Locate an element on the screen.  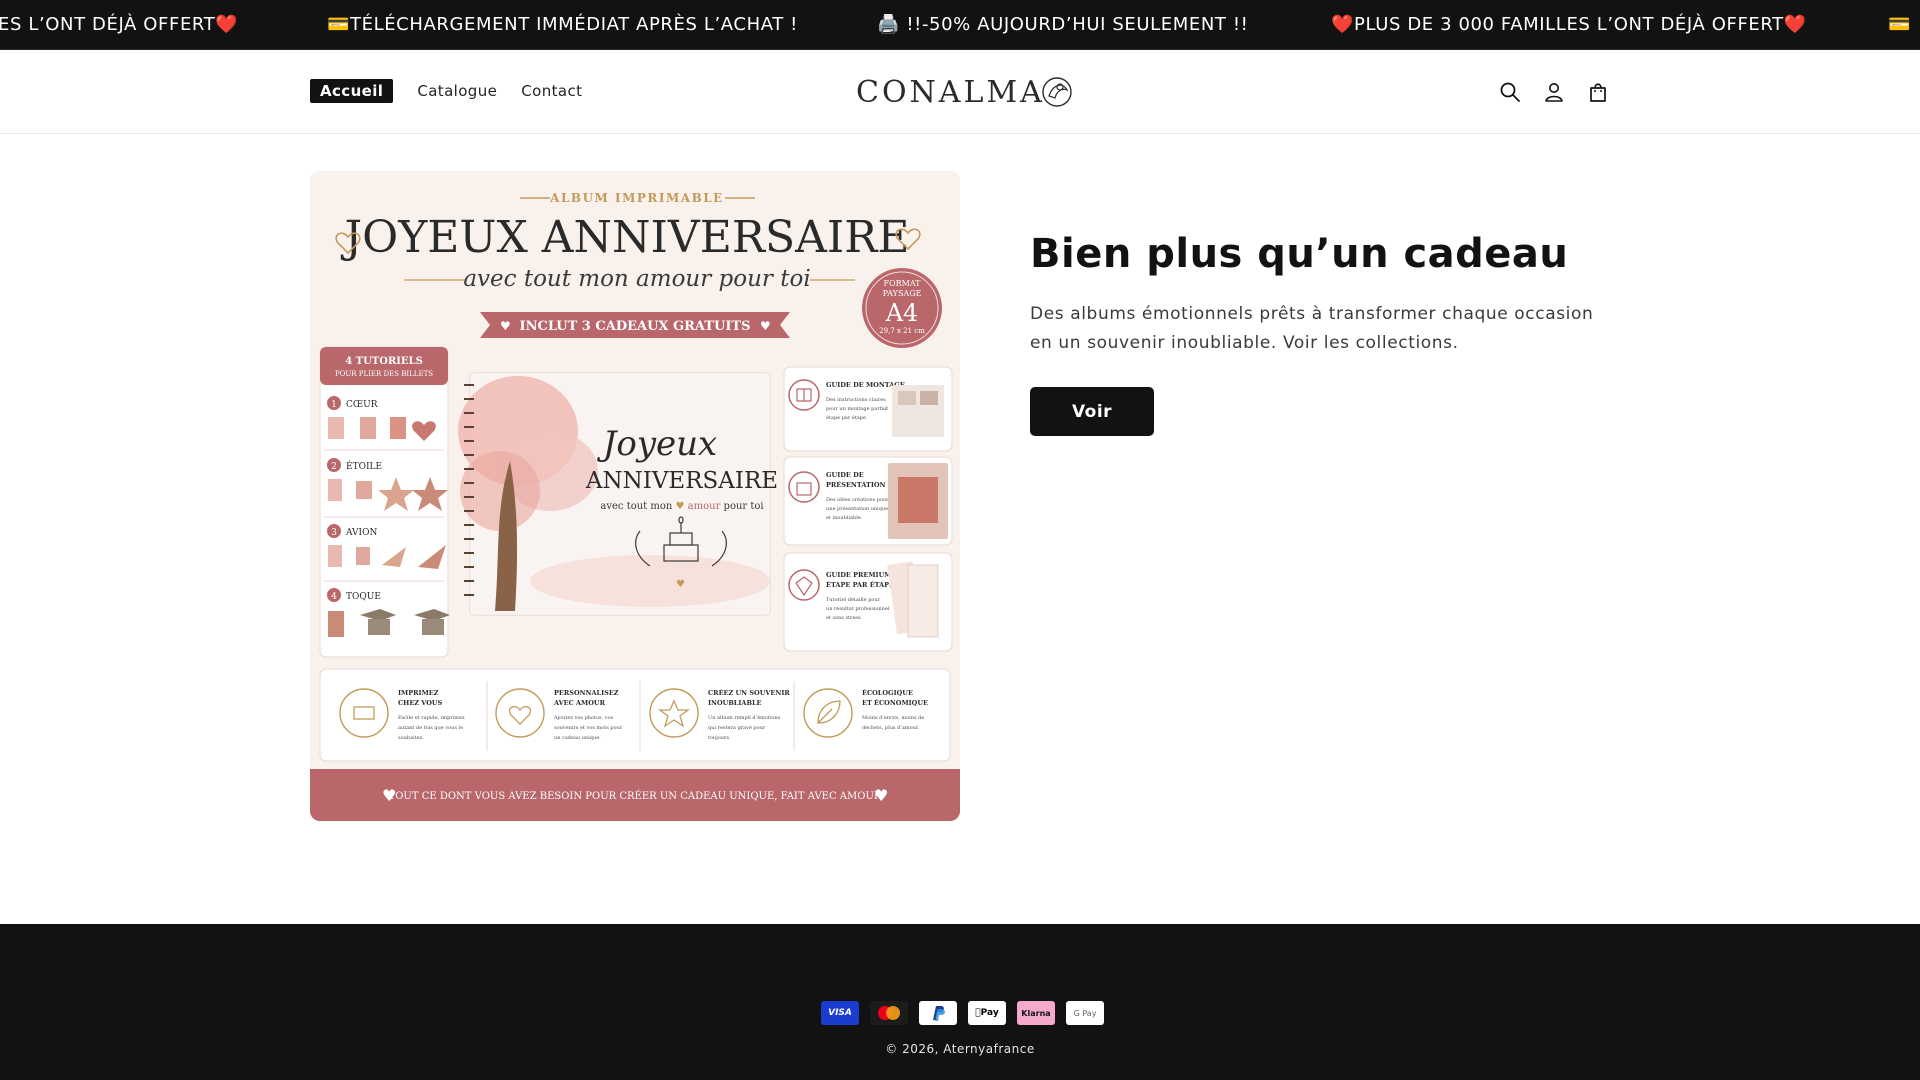
svg-text: pour un montage parfait is located at coordinates (857, 409).